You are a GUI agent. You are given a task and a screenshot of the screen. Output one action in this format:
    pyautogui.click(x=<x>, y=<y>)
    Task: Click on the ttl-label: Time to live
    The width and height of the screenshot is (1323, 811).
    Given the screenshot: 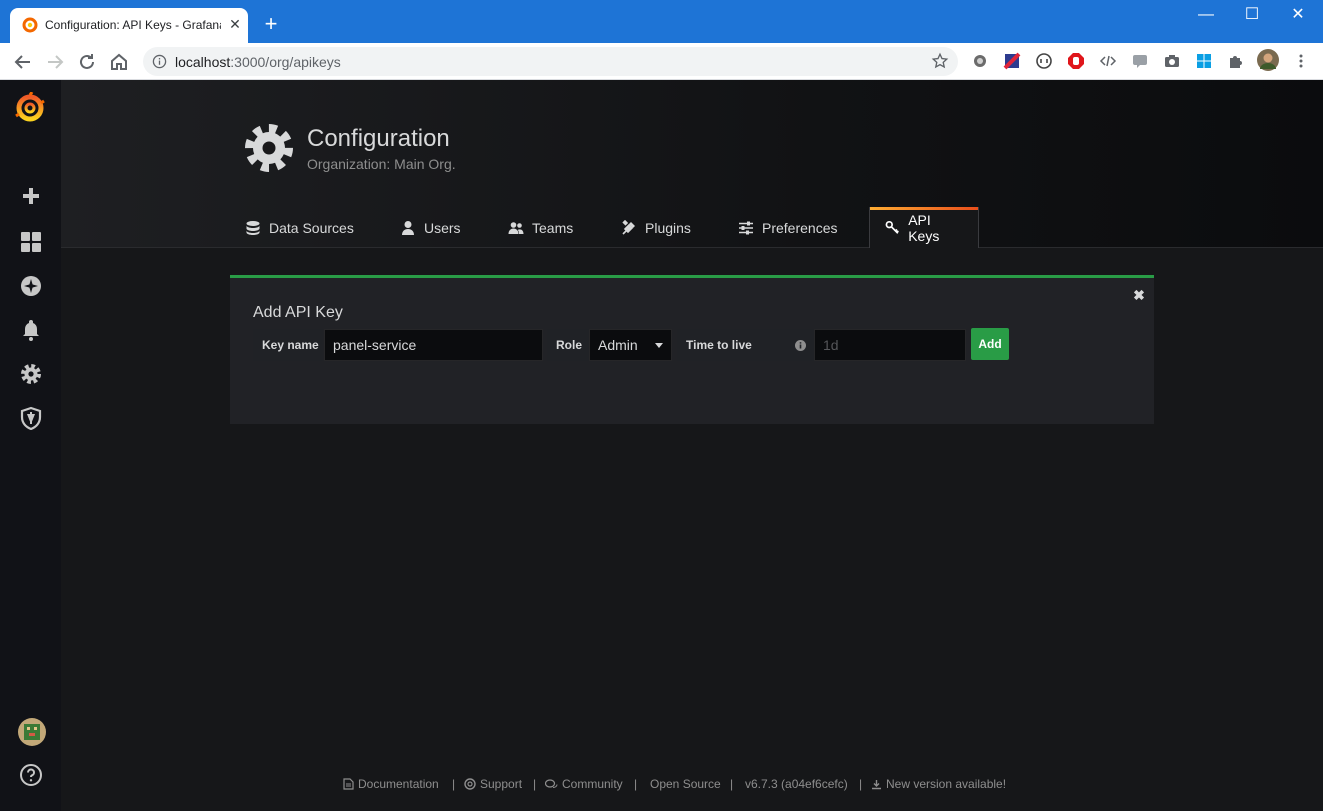 What is the action you would take?
    pyautogui.click(x=745, y=345)
    